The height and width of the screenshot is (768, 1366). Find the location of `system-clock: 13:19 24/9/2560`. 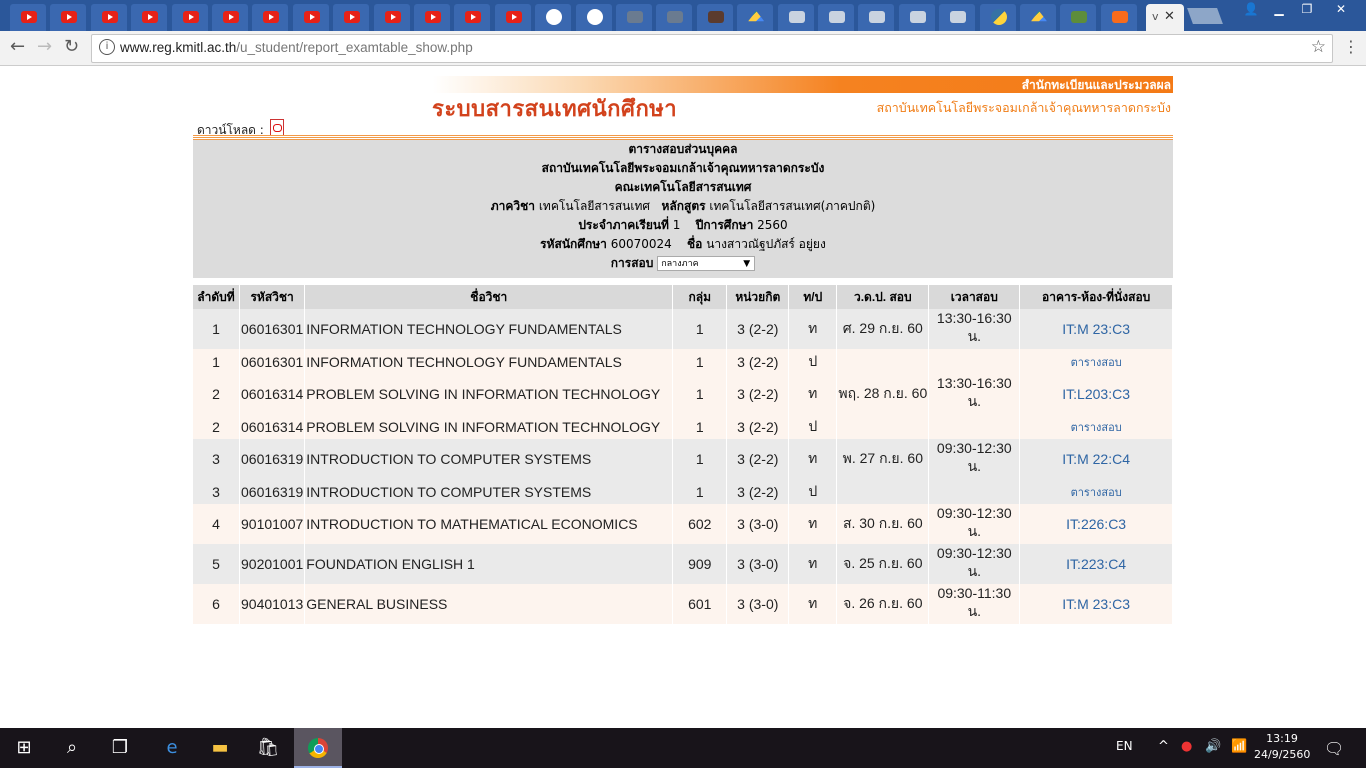

system-clock: 13:19 24/9/2560 is located at coordinates (1282, 747).